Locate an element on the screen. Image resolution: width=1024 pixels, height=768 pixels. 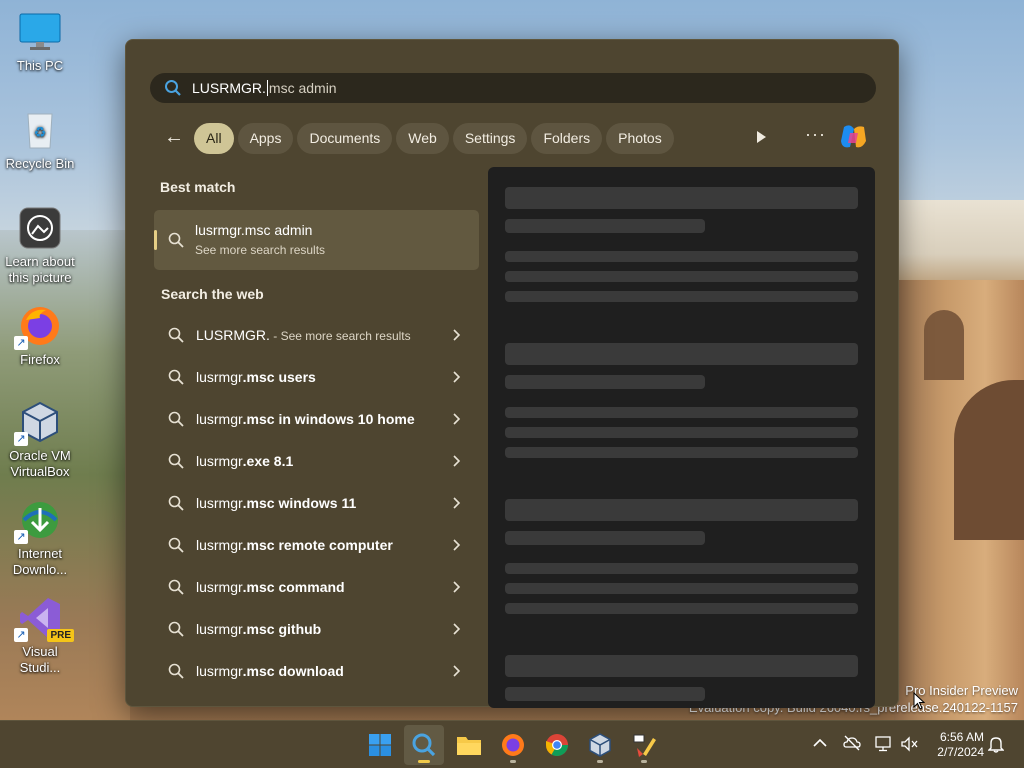
web-result: LUSRMGR. - See more search results is located at coordinates (316, 335).